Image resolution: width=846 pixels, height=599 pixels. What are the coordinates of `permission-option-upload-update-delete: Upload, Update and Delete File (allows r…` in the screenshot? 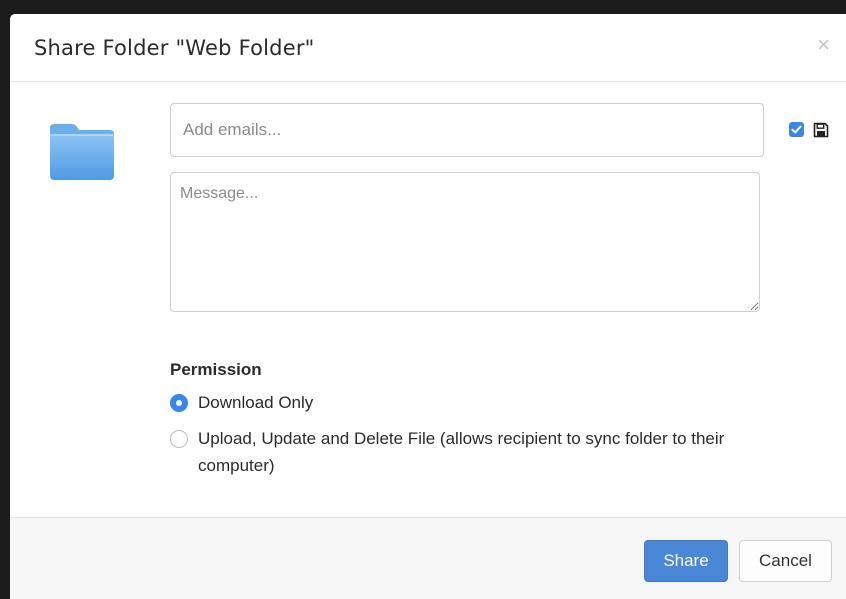 It's located at (460, 454).